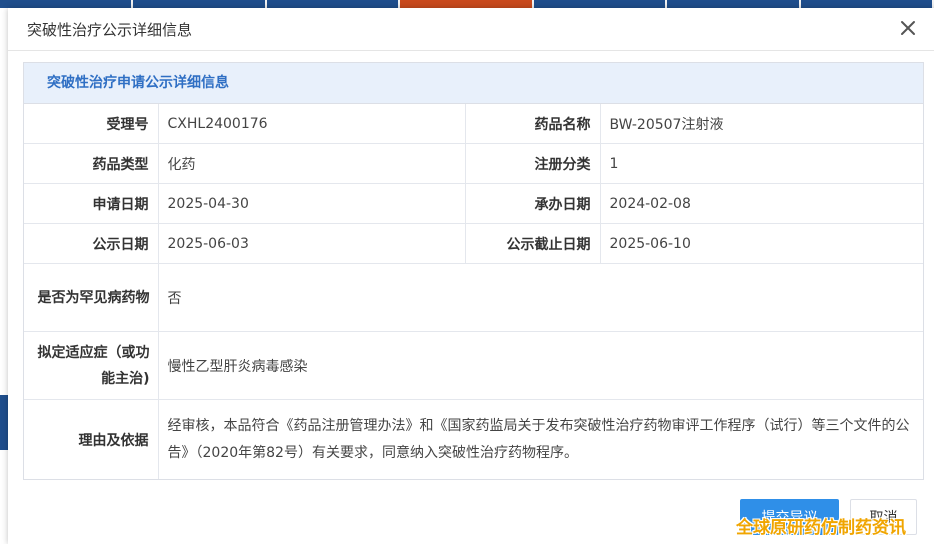 This screenshot has width=934, height=544. I want to click on registration-class-label: 注册分类, so click(532, 163).